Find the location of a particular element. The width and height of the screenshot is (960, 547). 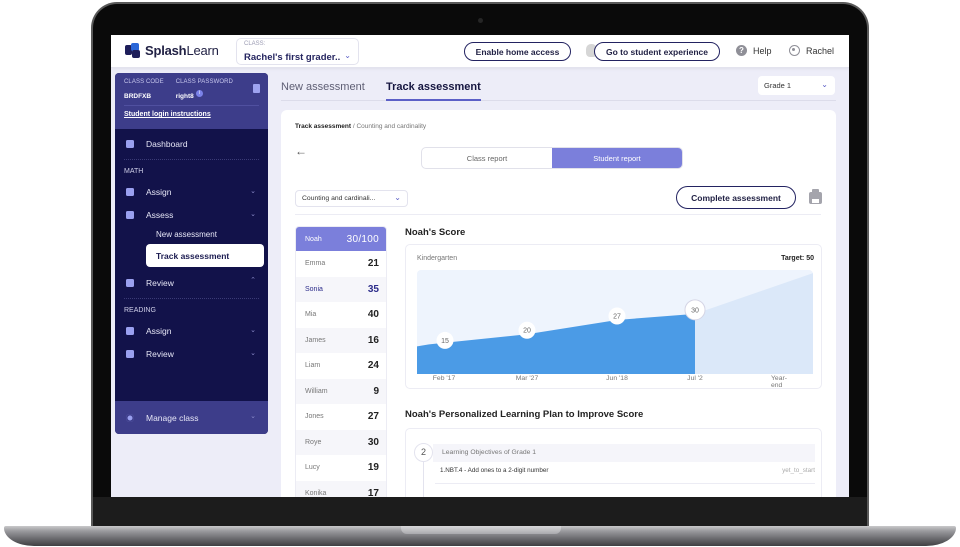

student-name: James is located at coordinates (315, 340).